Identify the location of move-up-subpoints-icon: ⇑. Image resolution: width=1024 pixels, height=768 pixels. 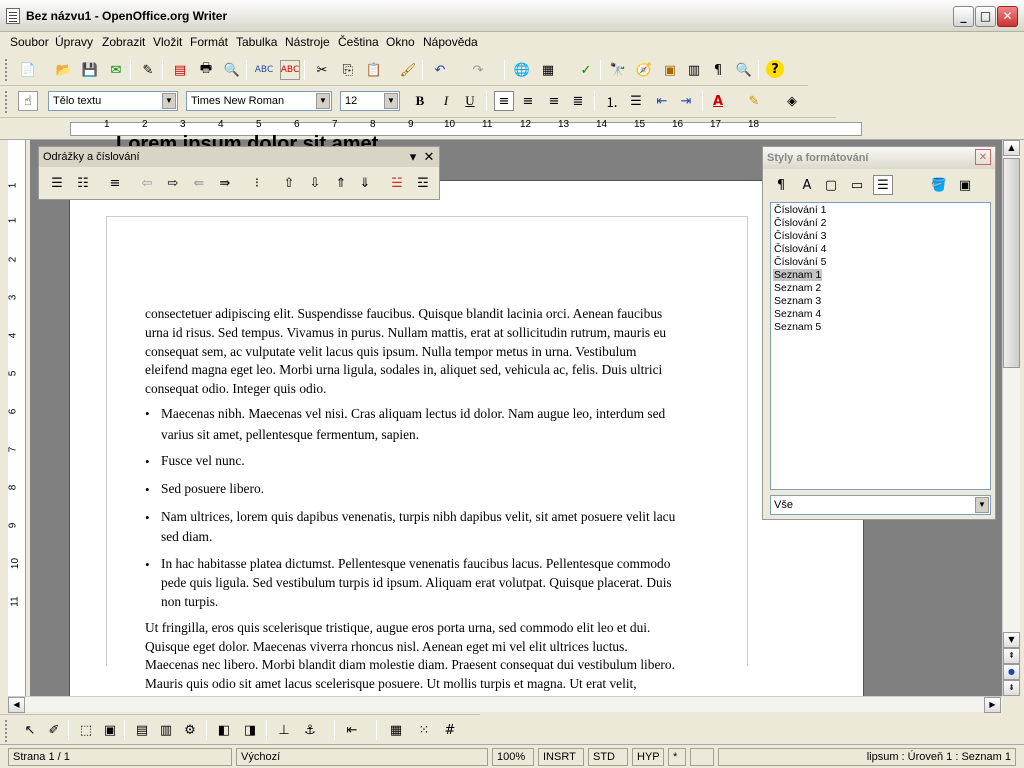
(341, 183).